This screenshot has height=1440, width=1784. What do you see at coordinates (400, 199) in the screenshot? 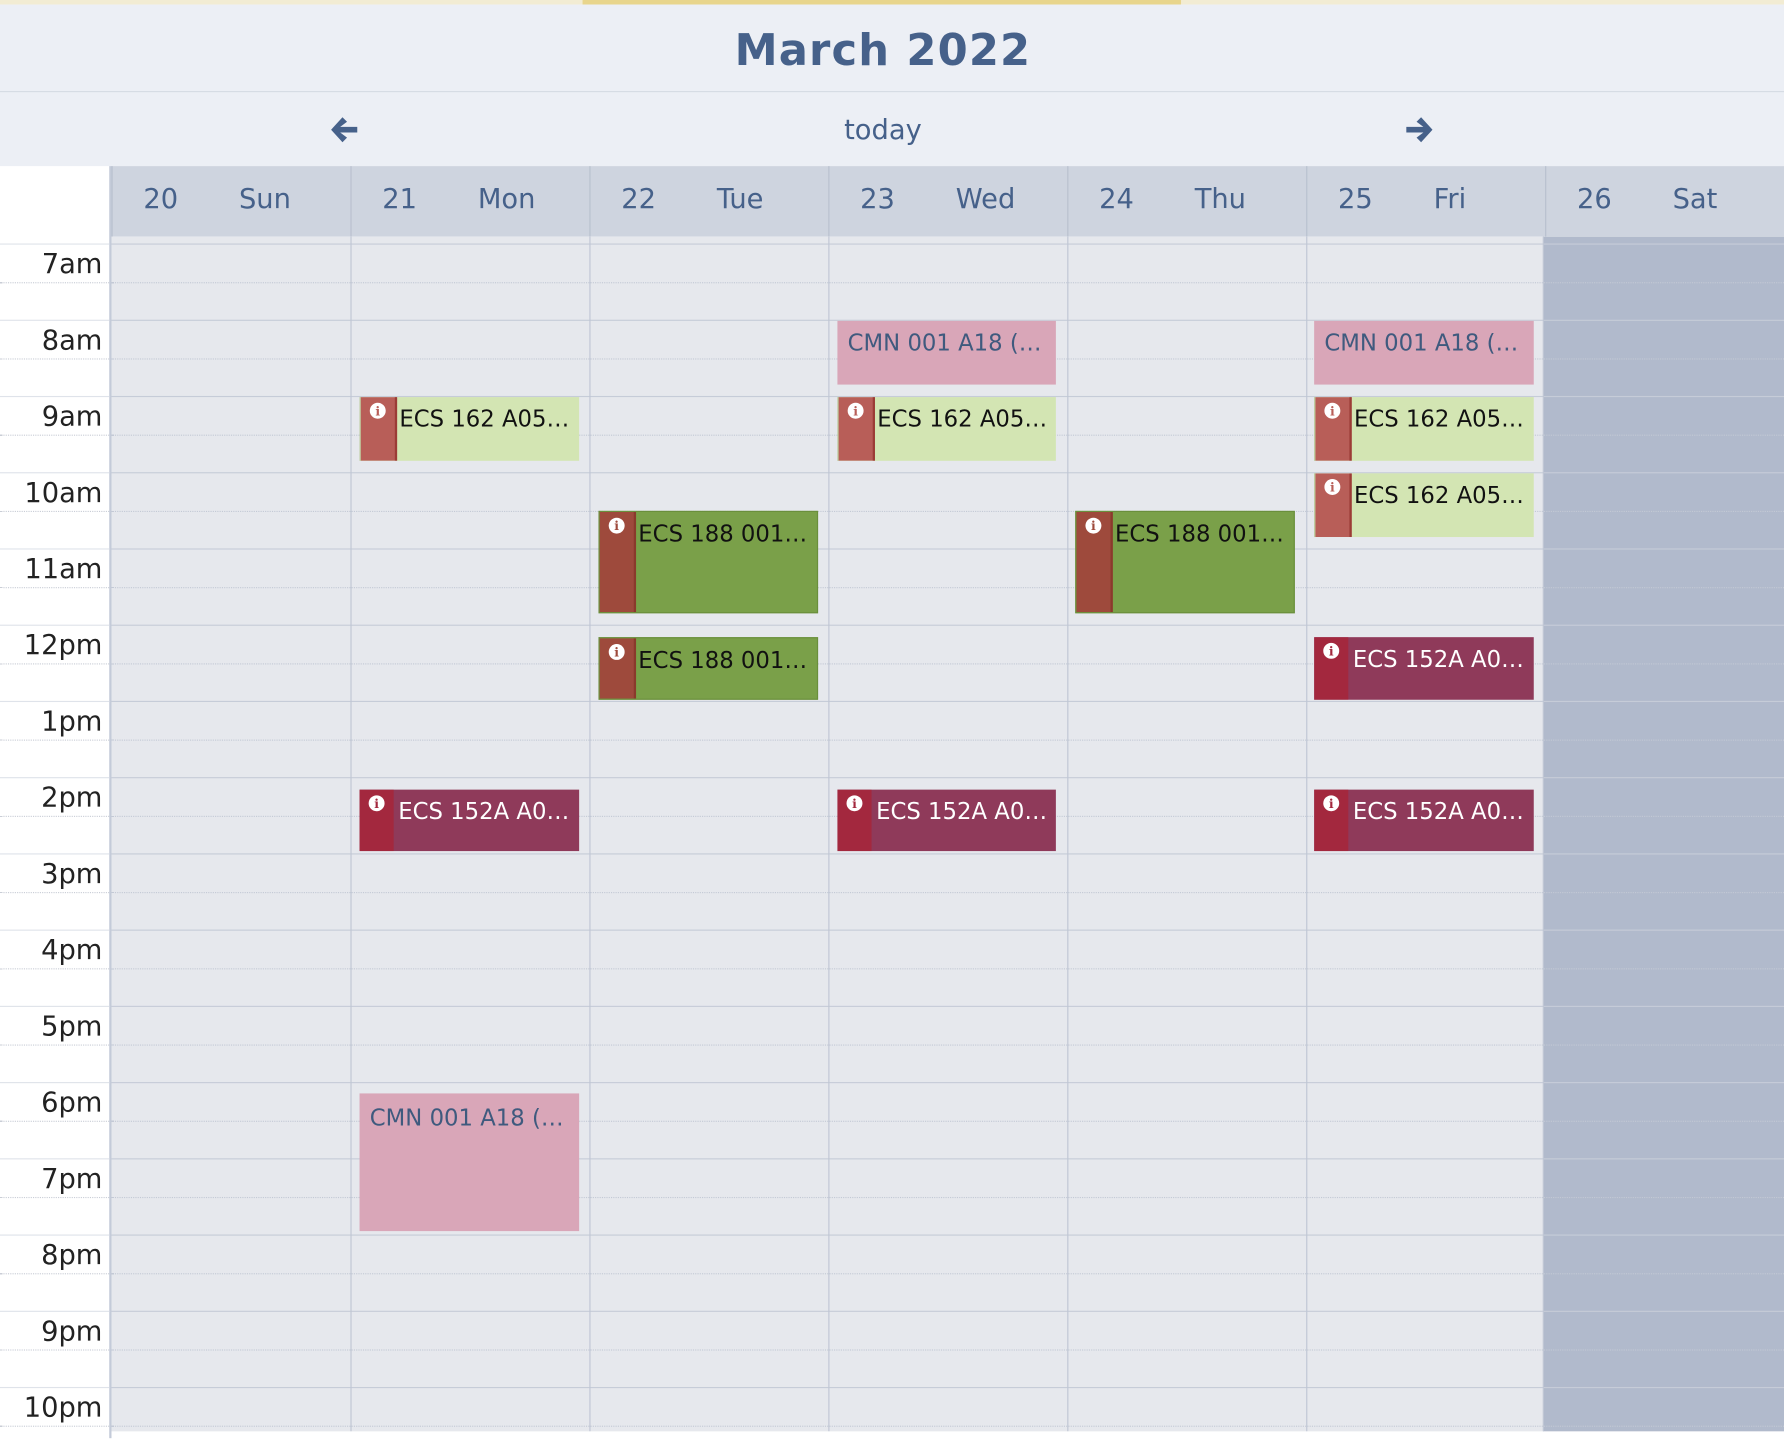
I see `day-number: 21` at bounding box center [400, 199].